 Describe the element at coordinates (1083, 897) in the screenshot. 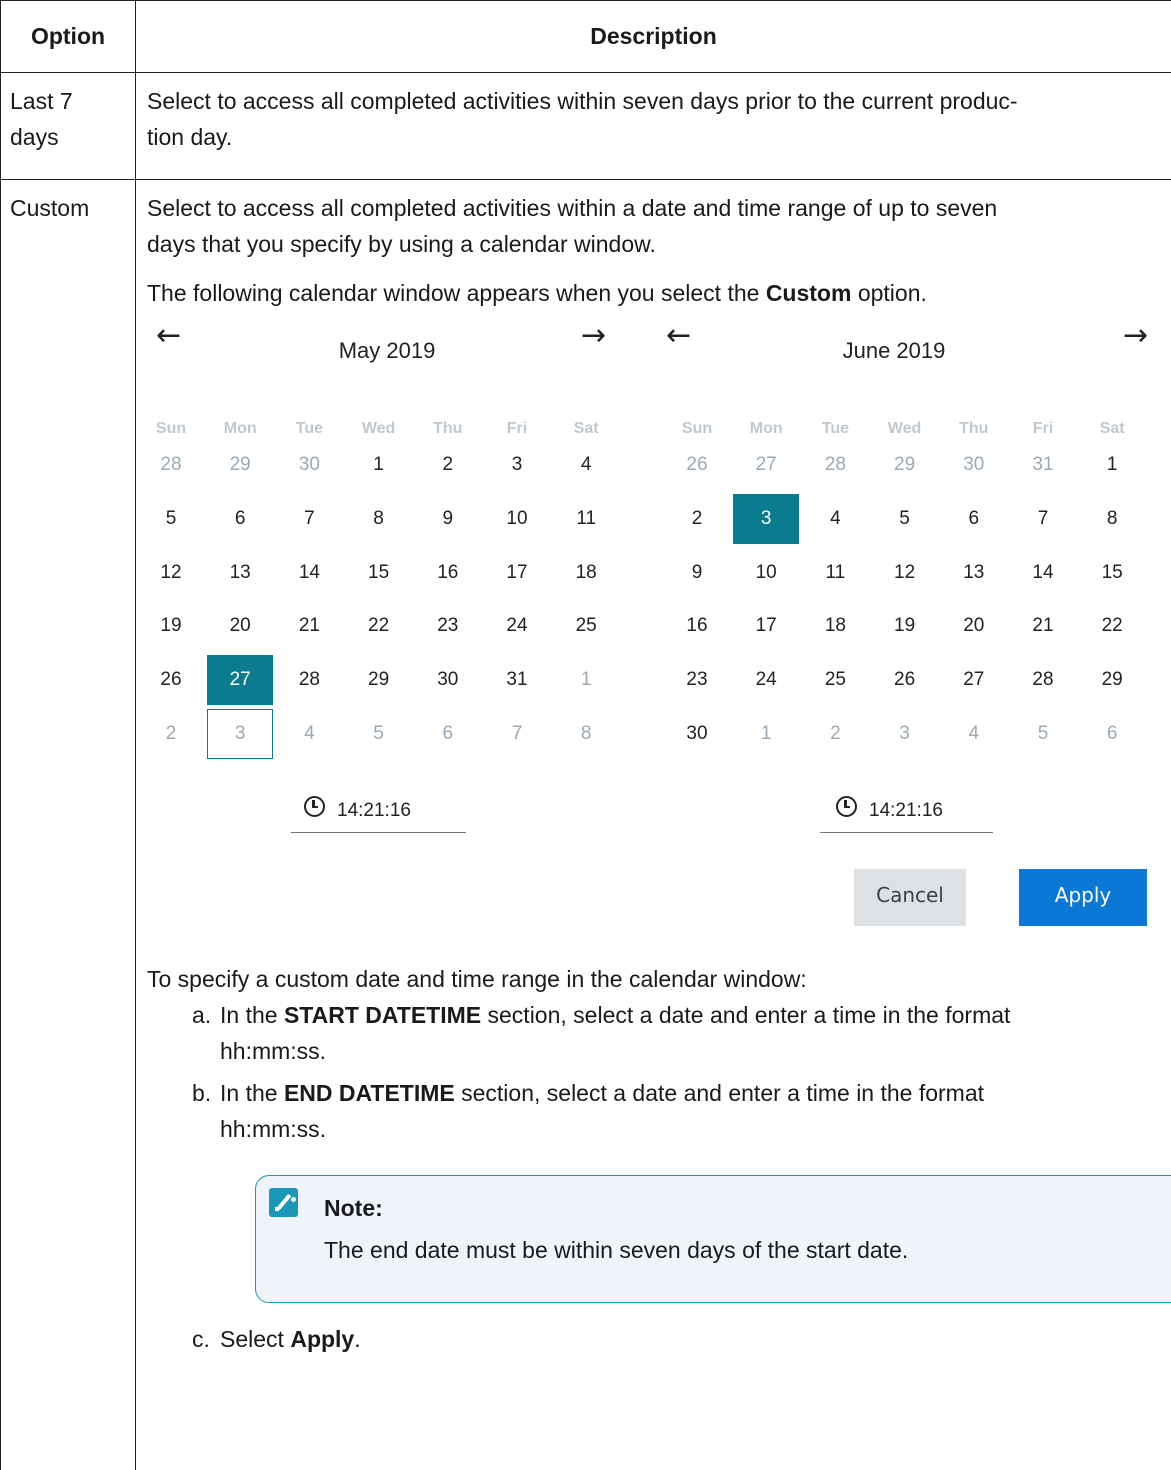

I see `apply-button: Apply` at that location.